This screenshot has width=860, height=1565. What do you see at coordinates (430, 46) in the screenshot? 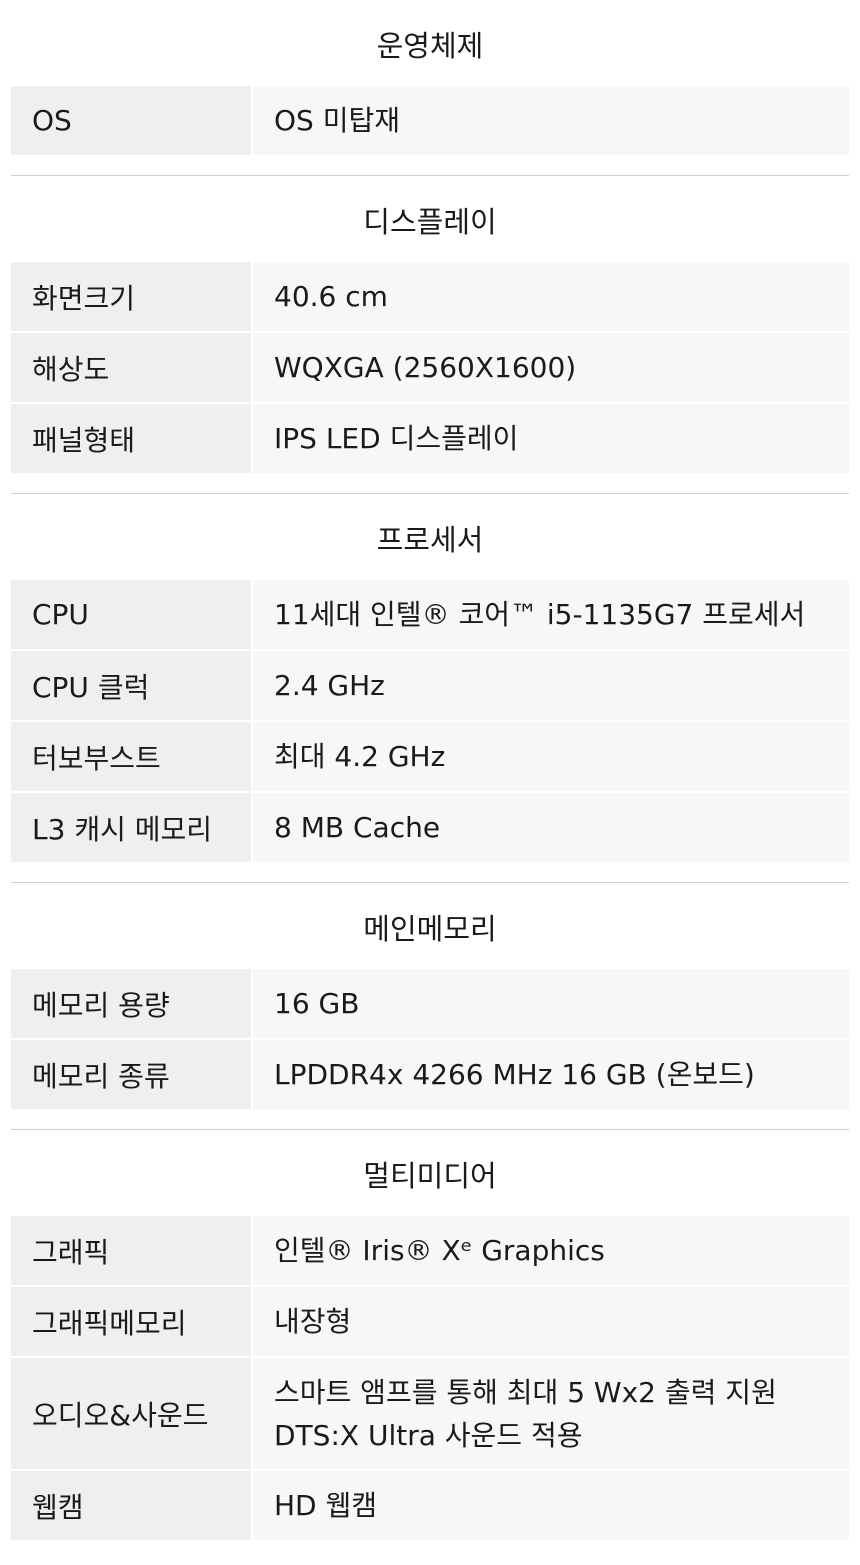
I see `section-title: 운영체제` at bounding box center [430, 46].